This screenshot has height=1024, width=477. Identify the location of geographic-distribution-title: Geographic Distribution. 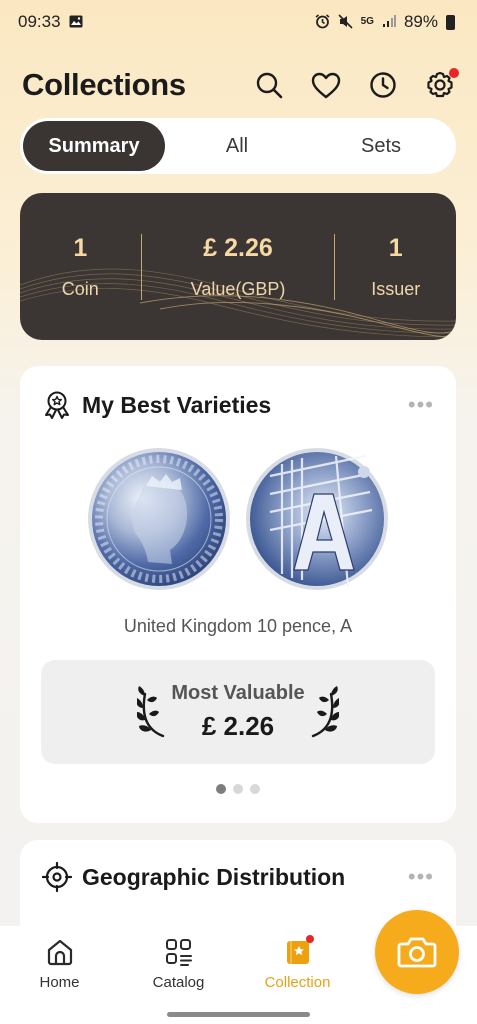
(214, 876).